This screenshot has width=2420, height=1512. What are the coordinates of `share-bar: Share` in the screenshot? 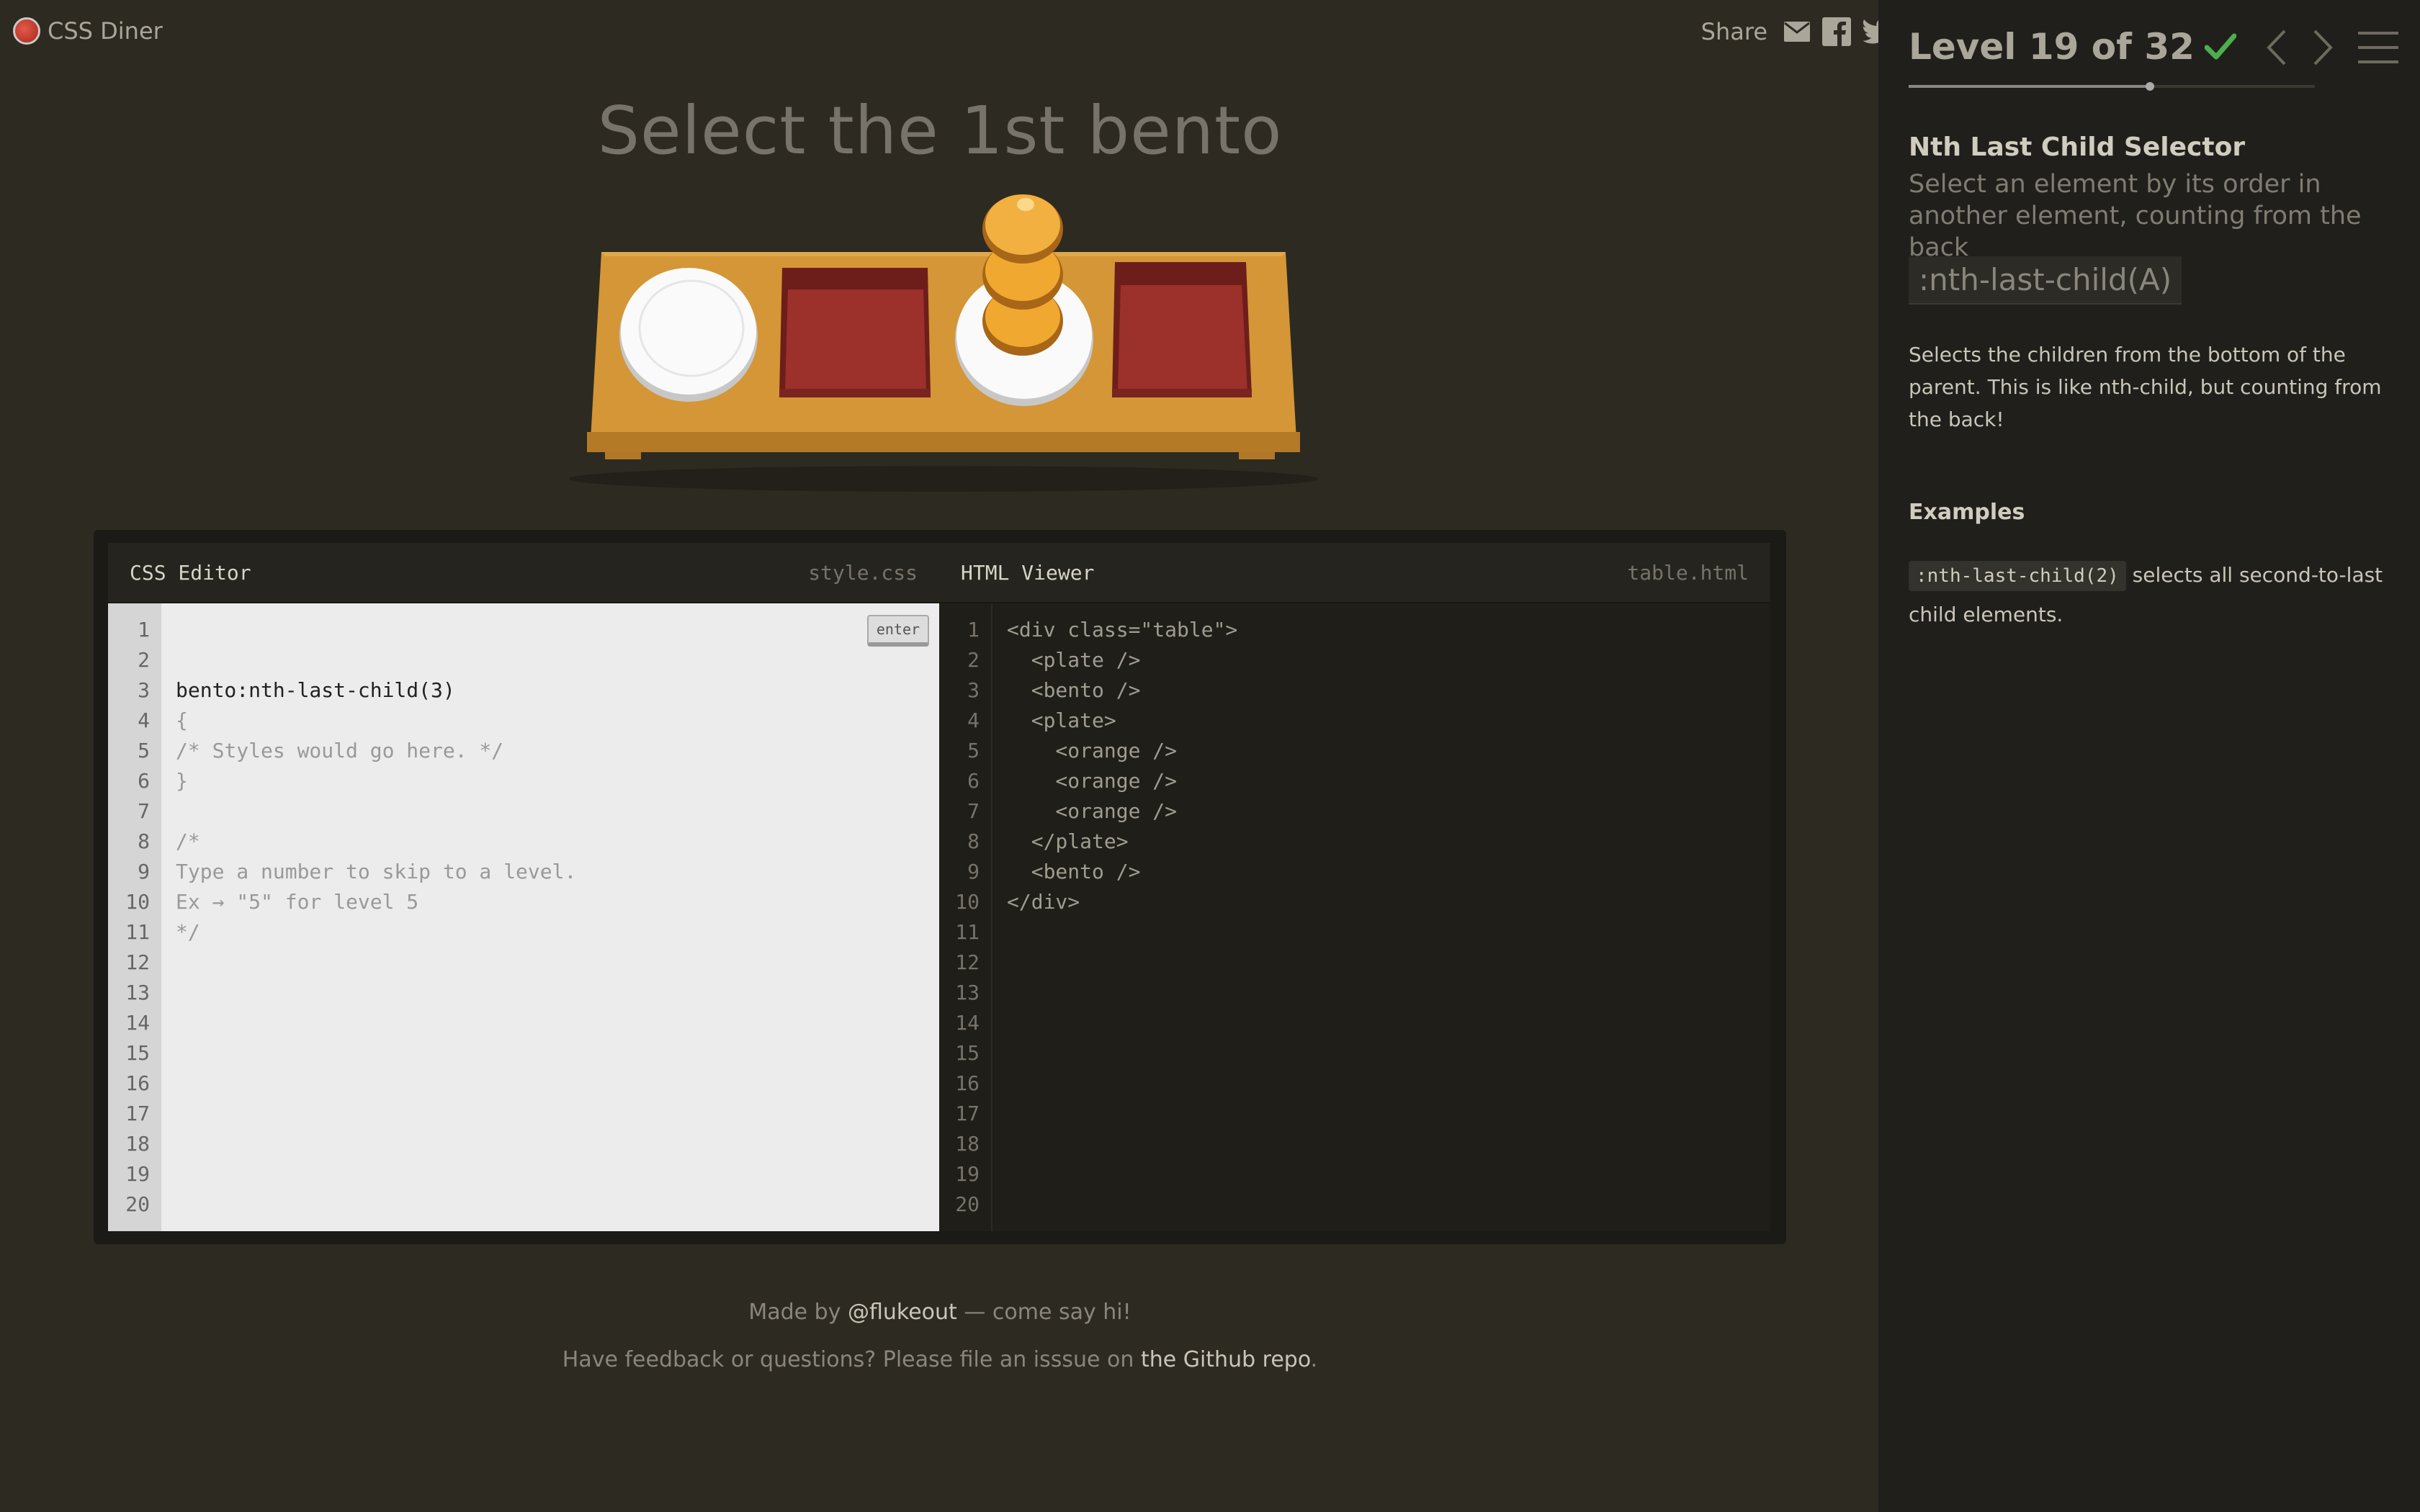 It's located at (1798, 31).